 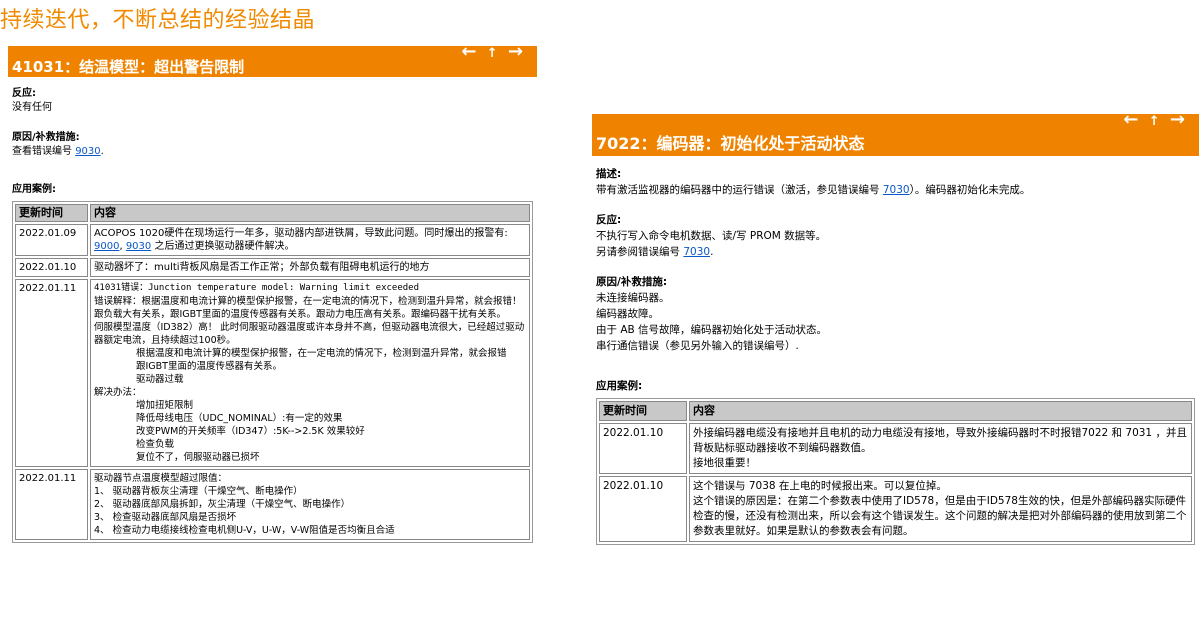 I want to click on cause-item: 未连接编码器。, so click(x=633, y=298).